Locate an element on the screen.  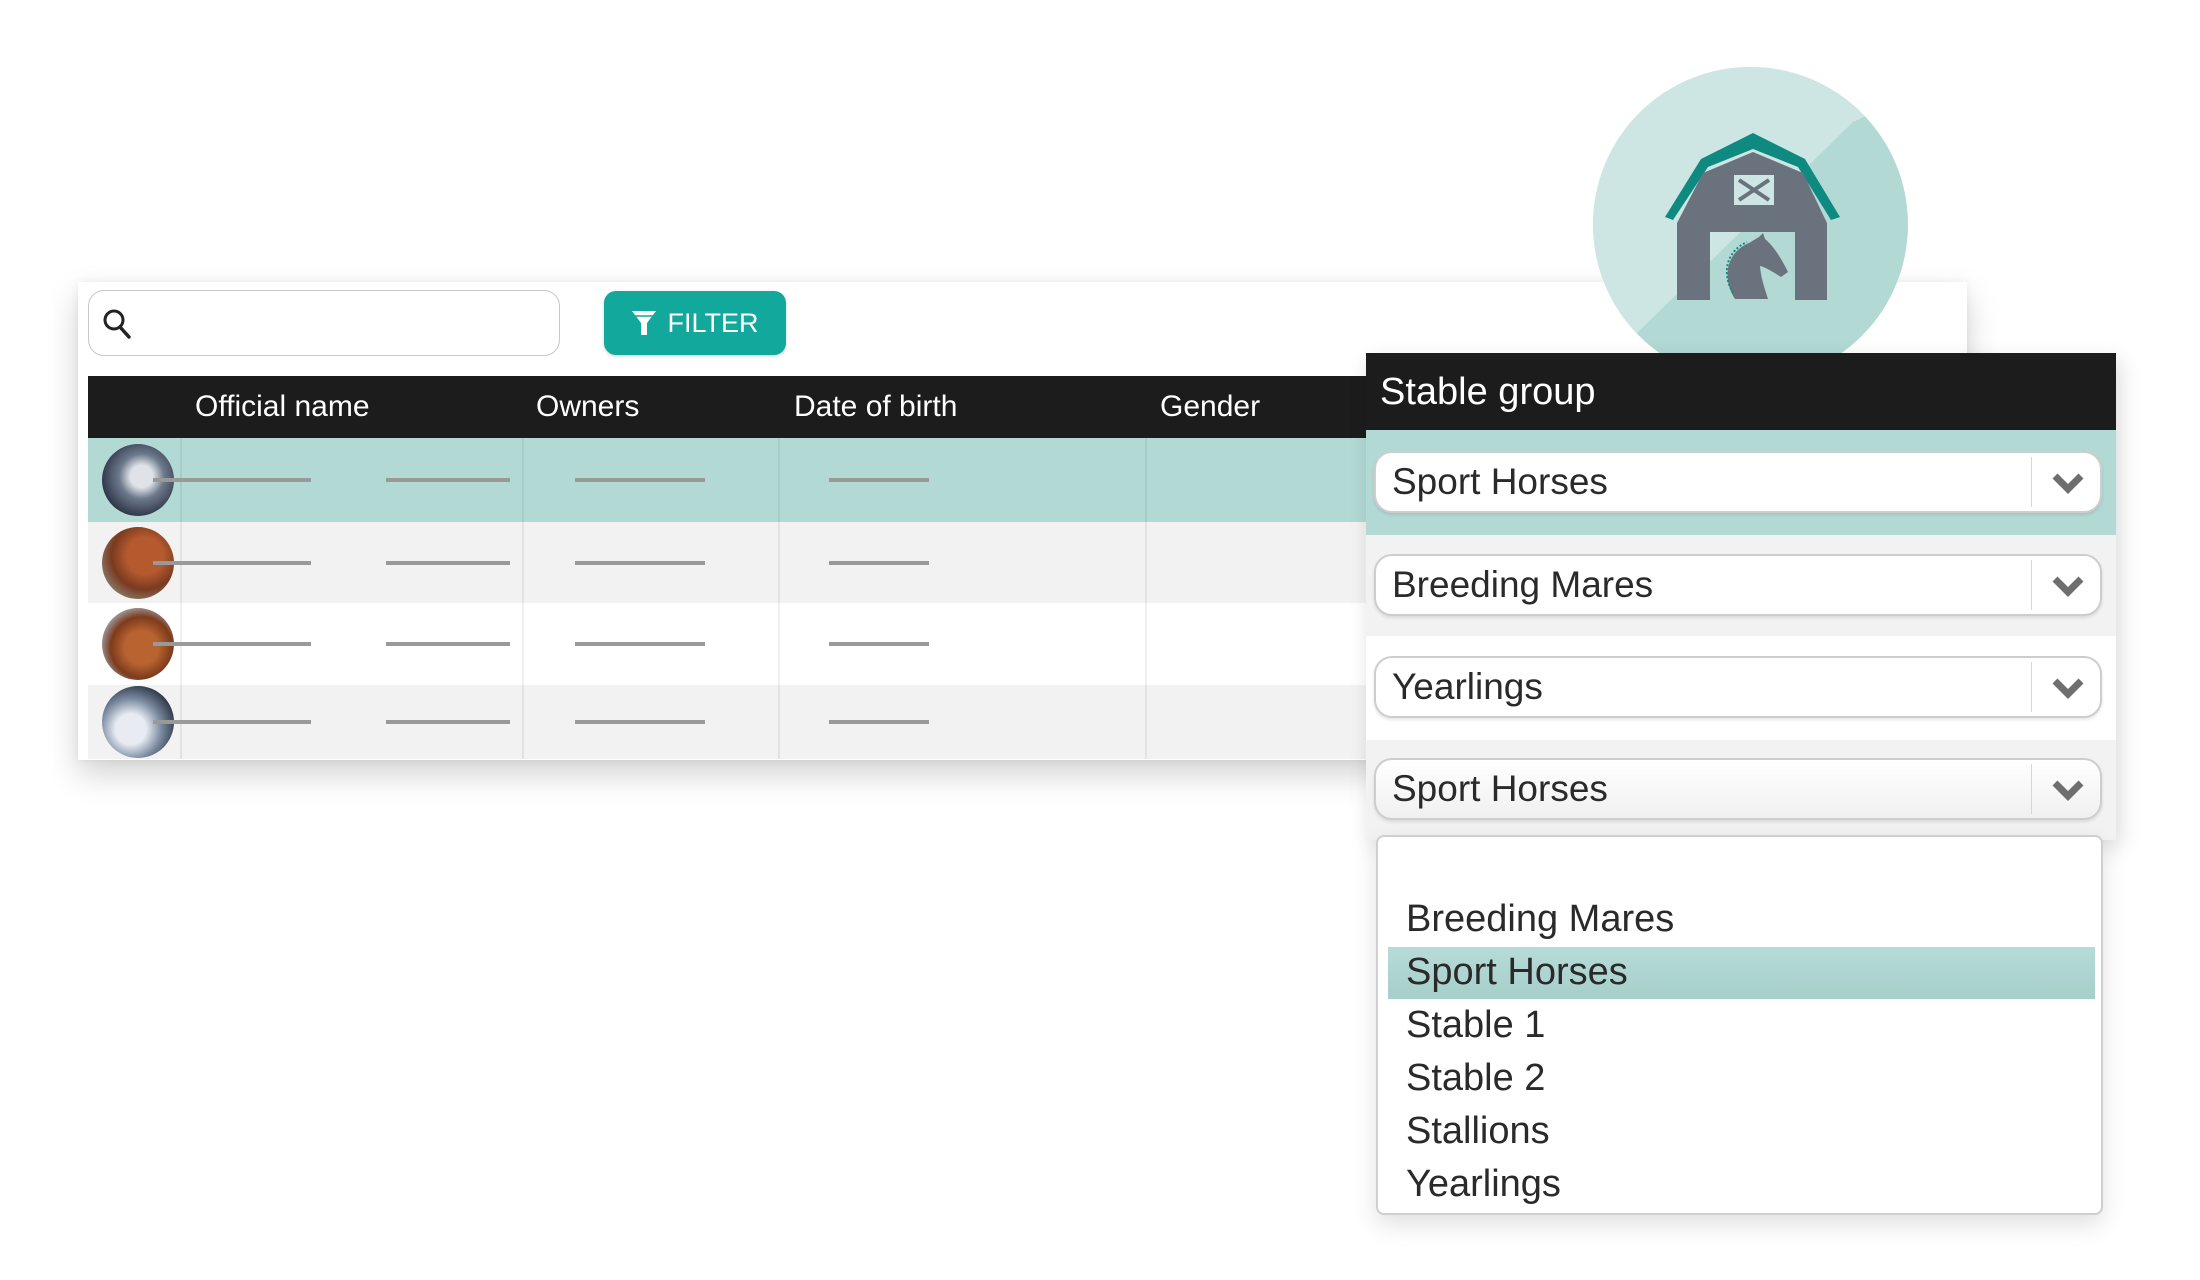
select-value: Breeding Mares is located at coordinates (1523, 584).